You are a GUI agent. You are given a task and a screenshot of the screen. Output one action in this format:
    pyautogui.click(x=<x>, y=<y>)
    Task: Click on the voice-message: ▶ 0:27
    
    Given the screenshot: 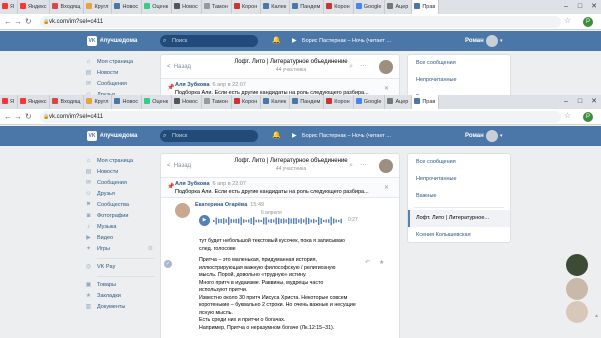 What is the action you would take?
    pyautogui.click(x=284, y=221)
    